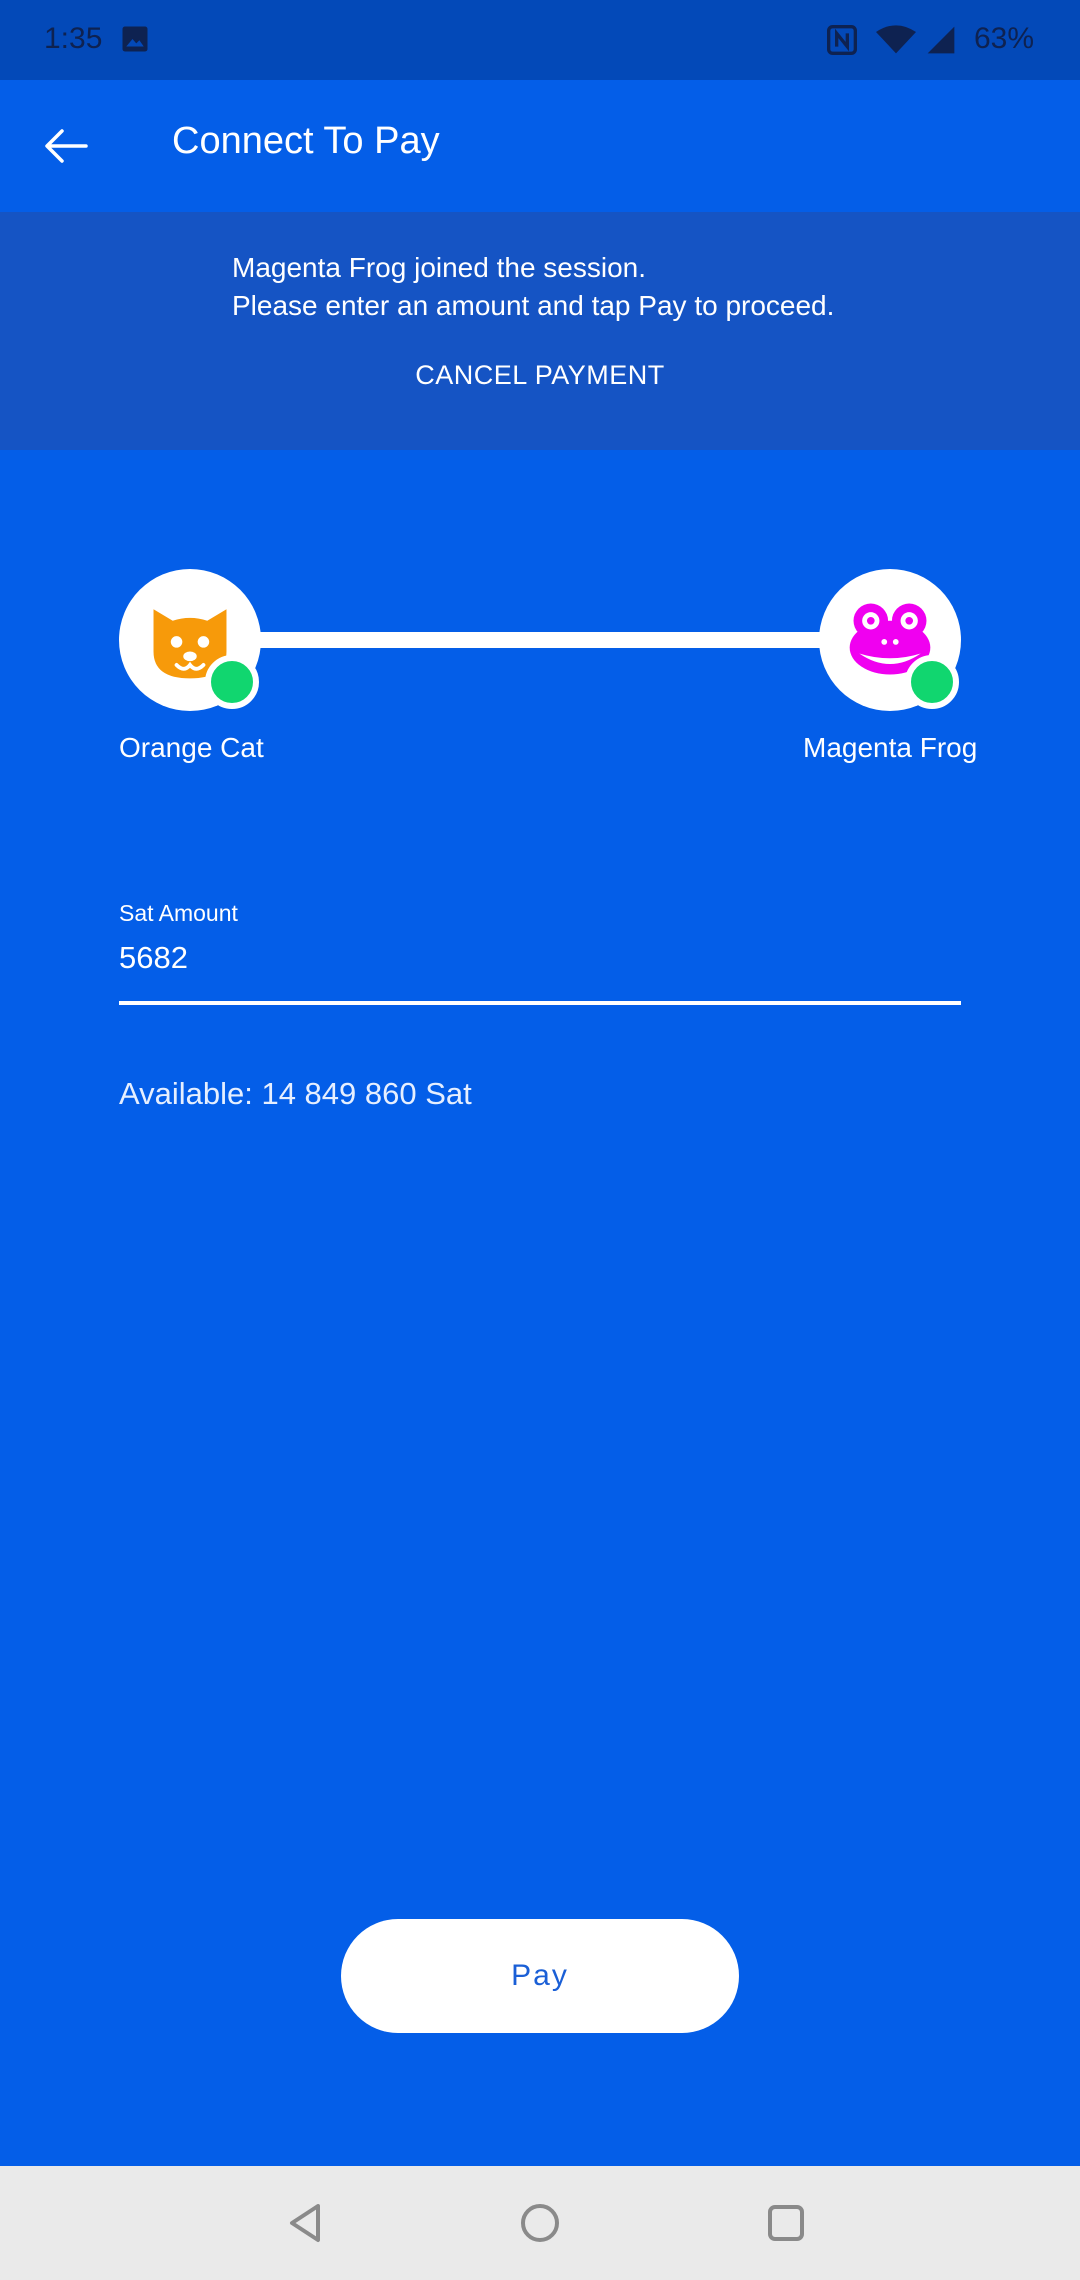  Describe the element at coordinates (135, 39) in the screenshot. I see `gallery-icon` at that location.